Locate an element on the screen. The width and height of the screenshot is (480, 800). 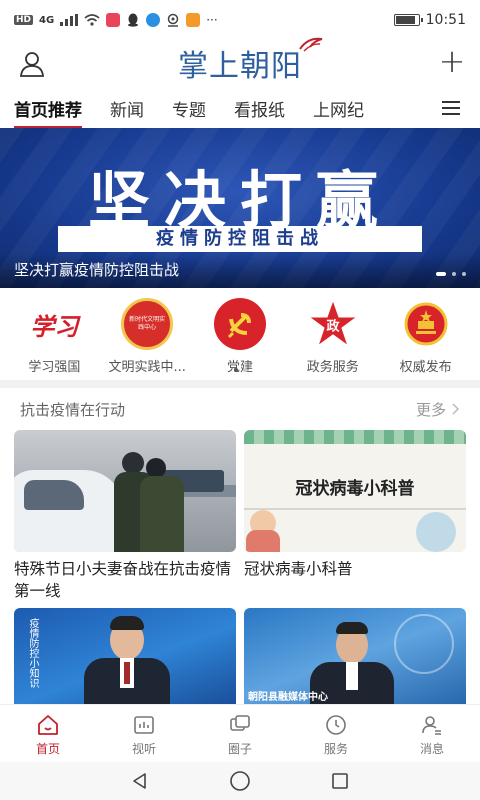
signal-icon is located at coordinates (69, 20).